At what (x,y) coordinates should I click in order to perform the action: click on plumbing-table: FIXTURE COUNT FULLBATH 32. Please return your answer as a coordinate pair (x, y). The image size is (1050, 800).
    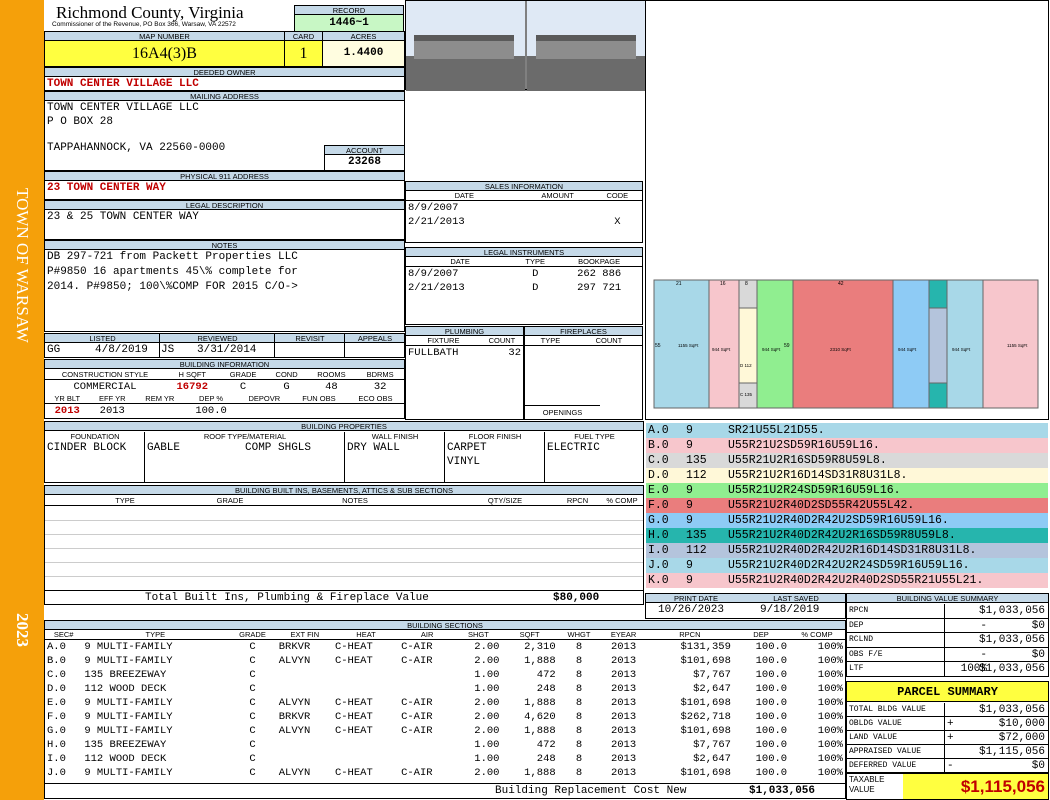
    Looking at the image, I should click on (464, 348).